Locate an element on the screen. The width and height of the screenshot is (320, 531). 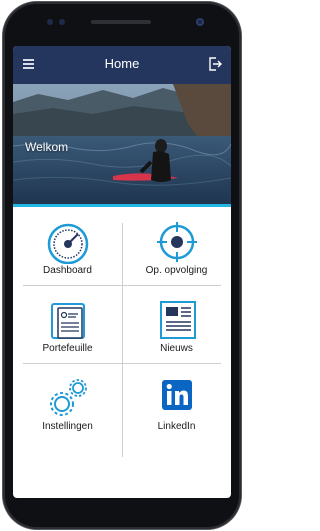
phone-top-bezel is located at coordinates (122, 24).